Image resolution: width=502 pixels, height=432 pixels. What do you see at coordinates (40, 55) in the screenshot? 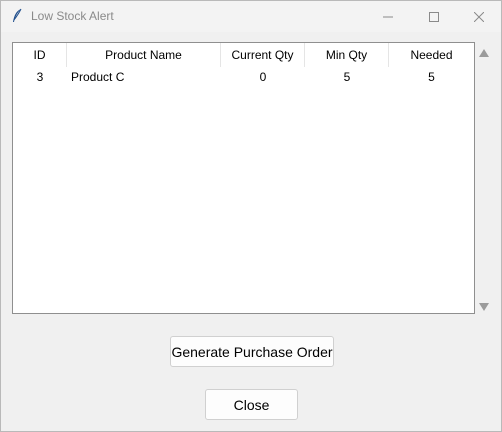
I see `column-header-id: ID` at bounding box center [40, 55].